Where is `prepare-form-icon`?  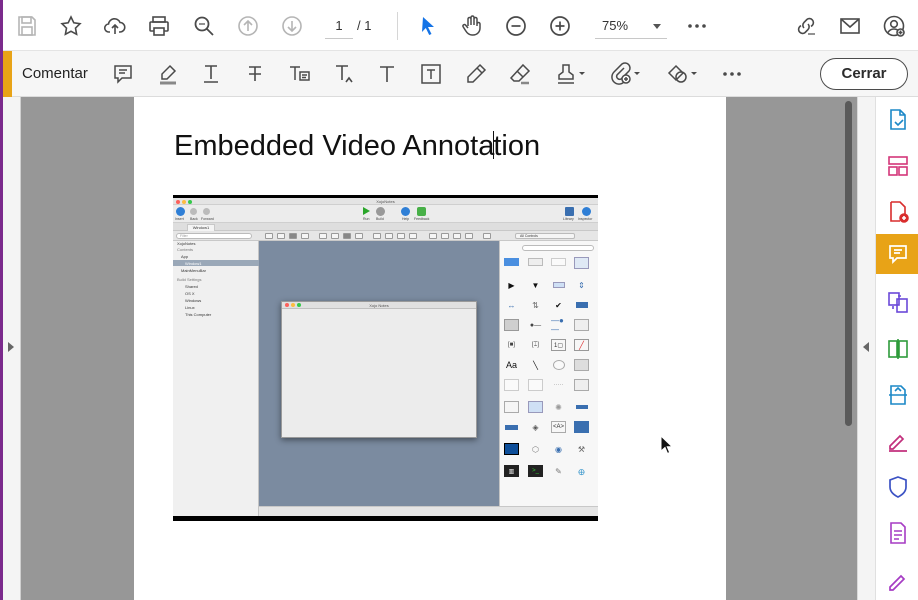
prepare-form-icon is located at coordinates (897, 533).